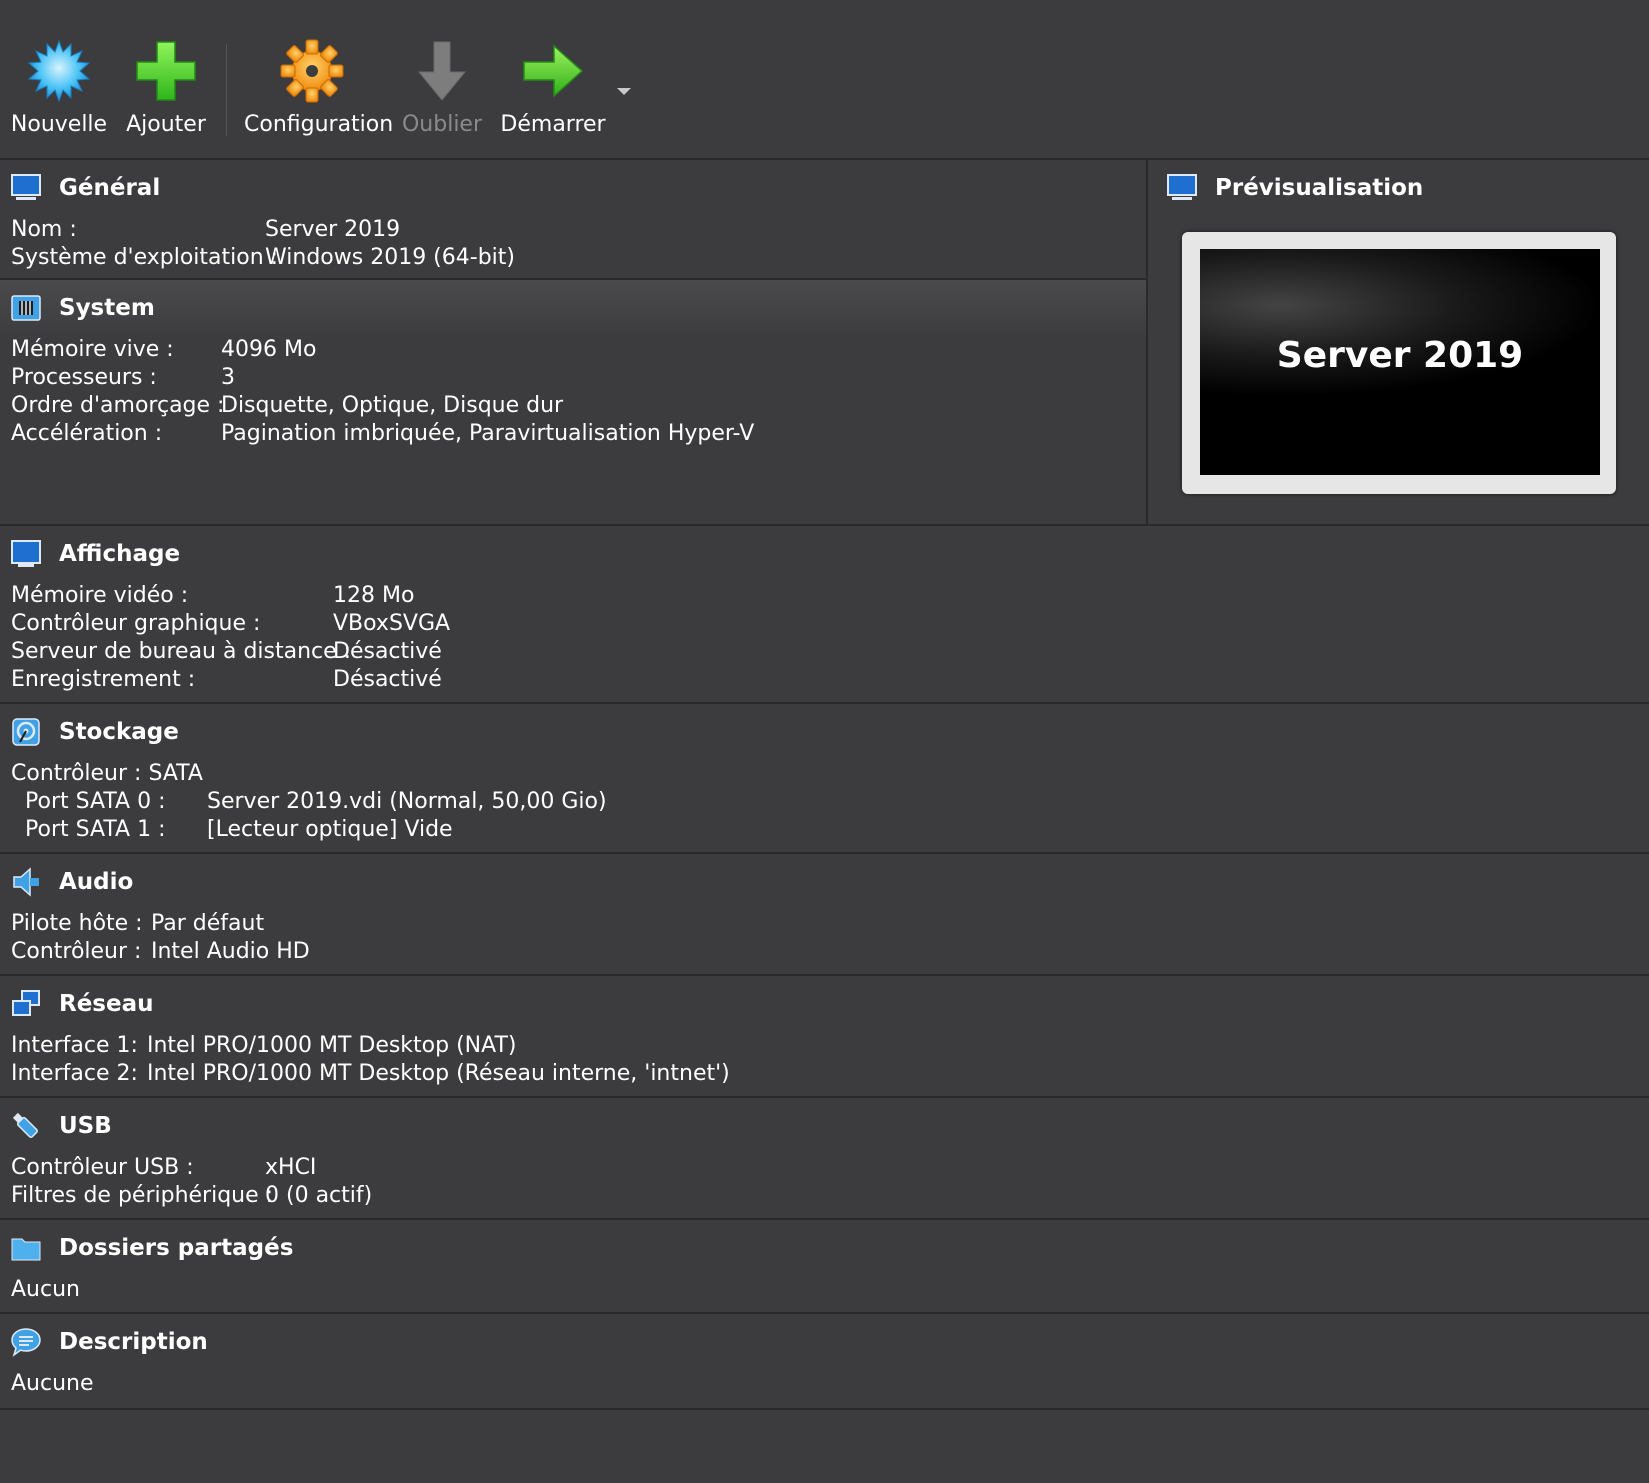 This screenshot has height=1483, width=1649. I want to click on system-cpu-key: Processeurs :, so click(84, 377).